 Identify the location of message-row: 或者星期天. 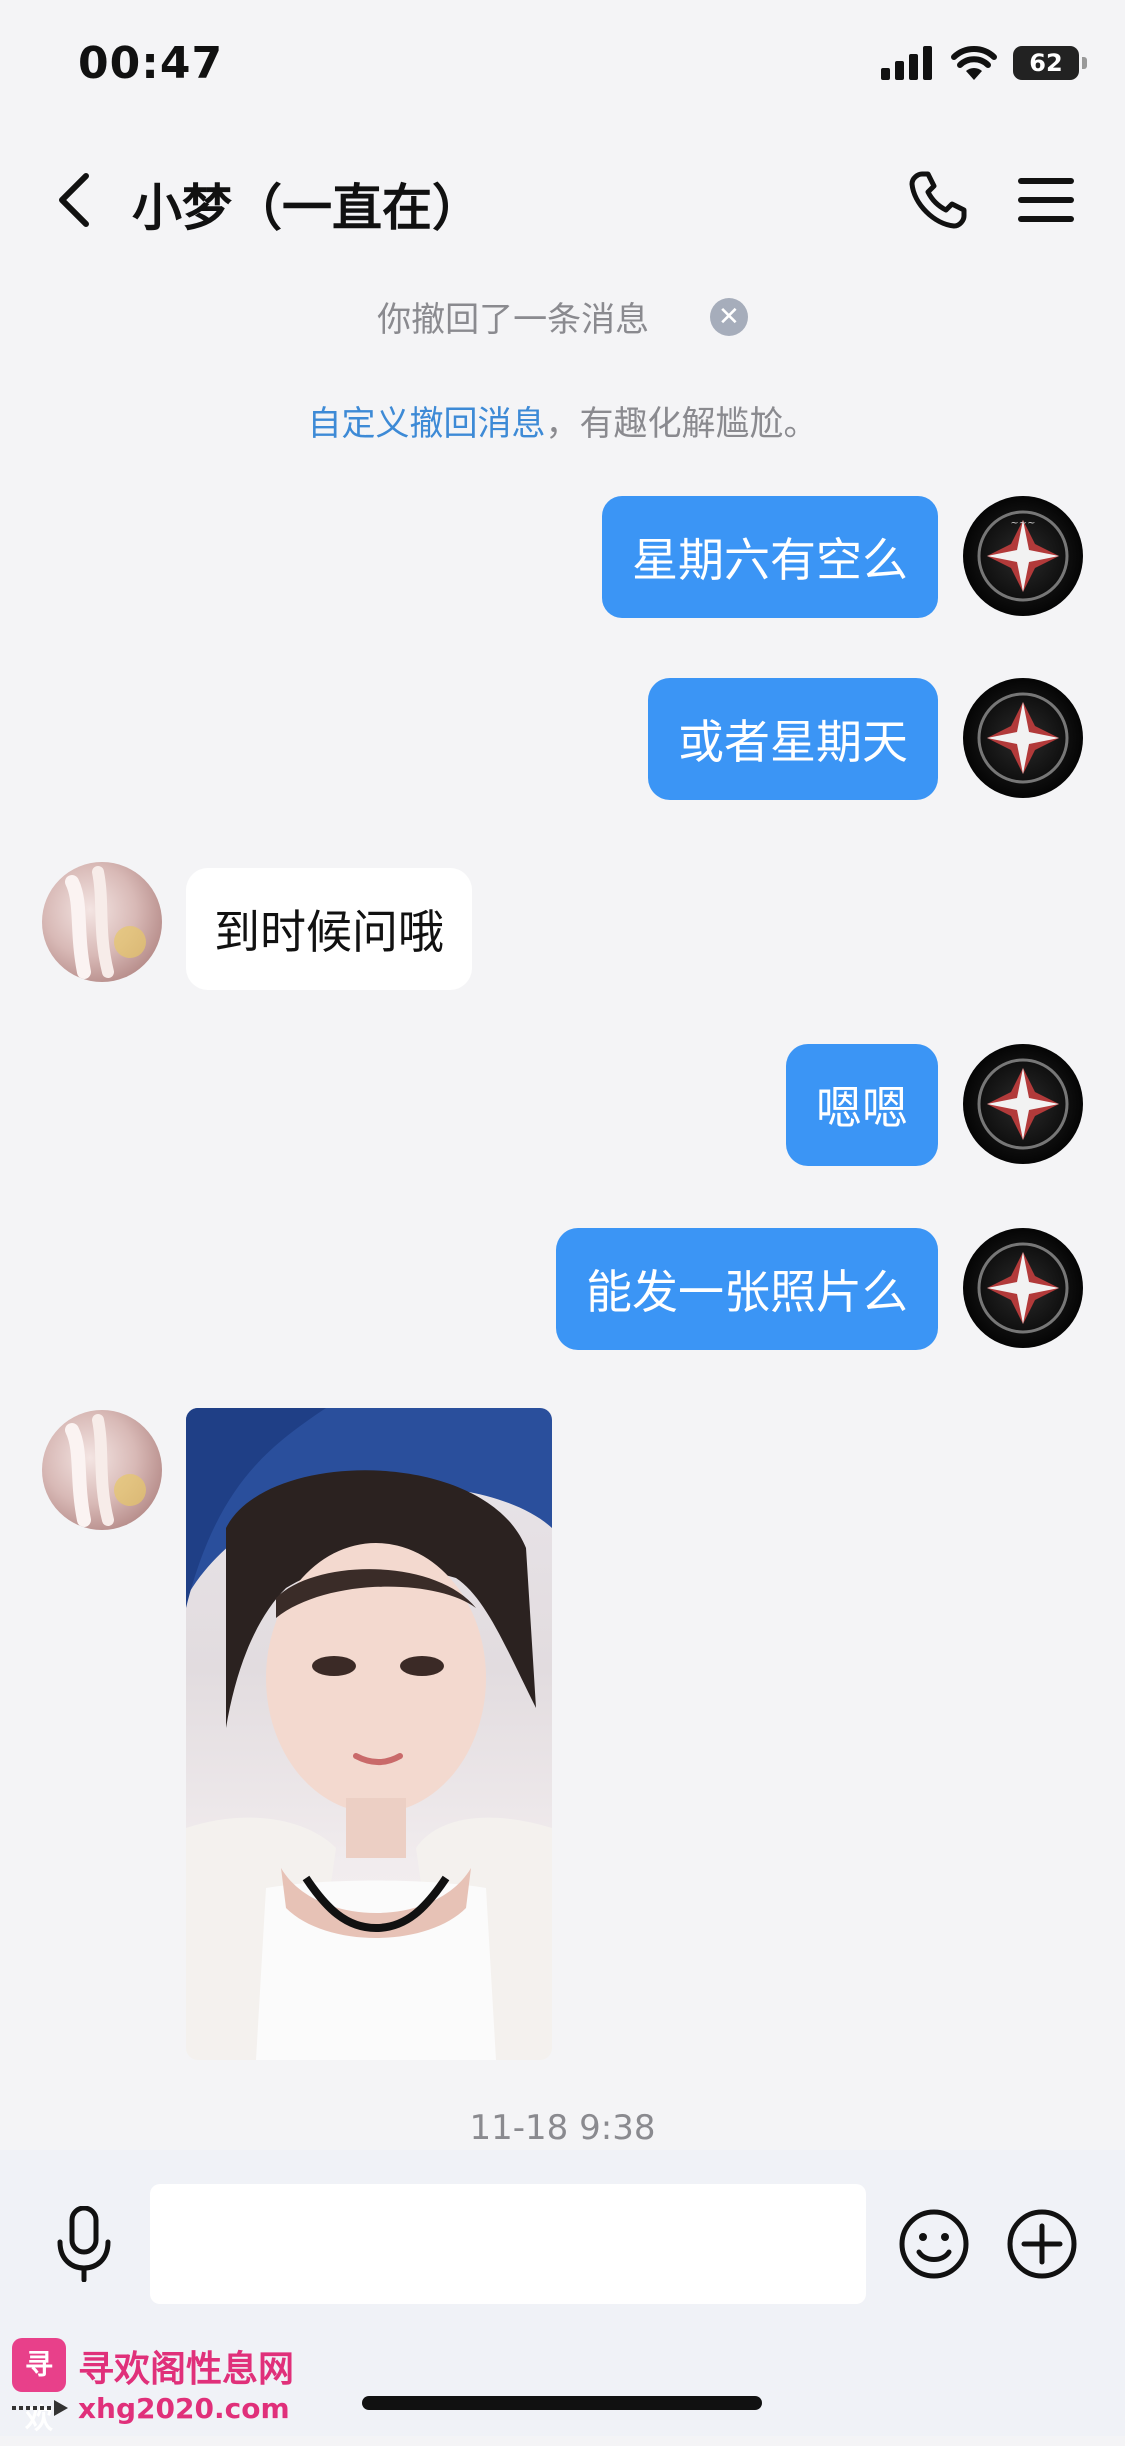
(793, 739).